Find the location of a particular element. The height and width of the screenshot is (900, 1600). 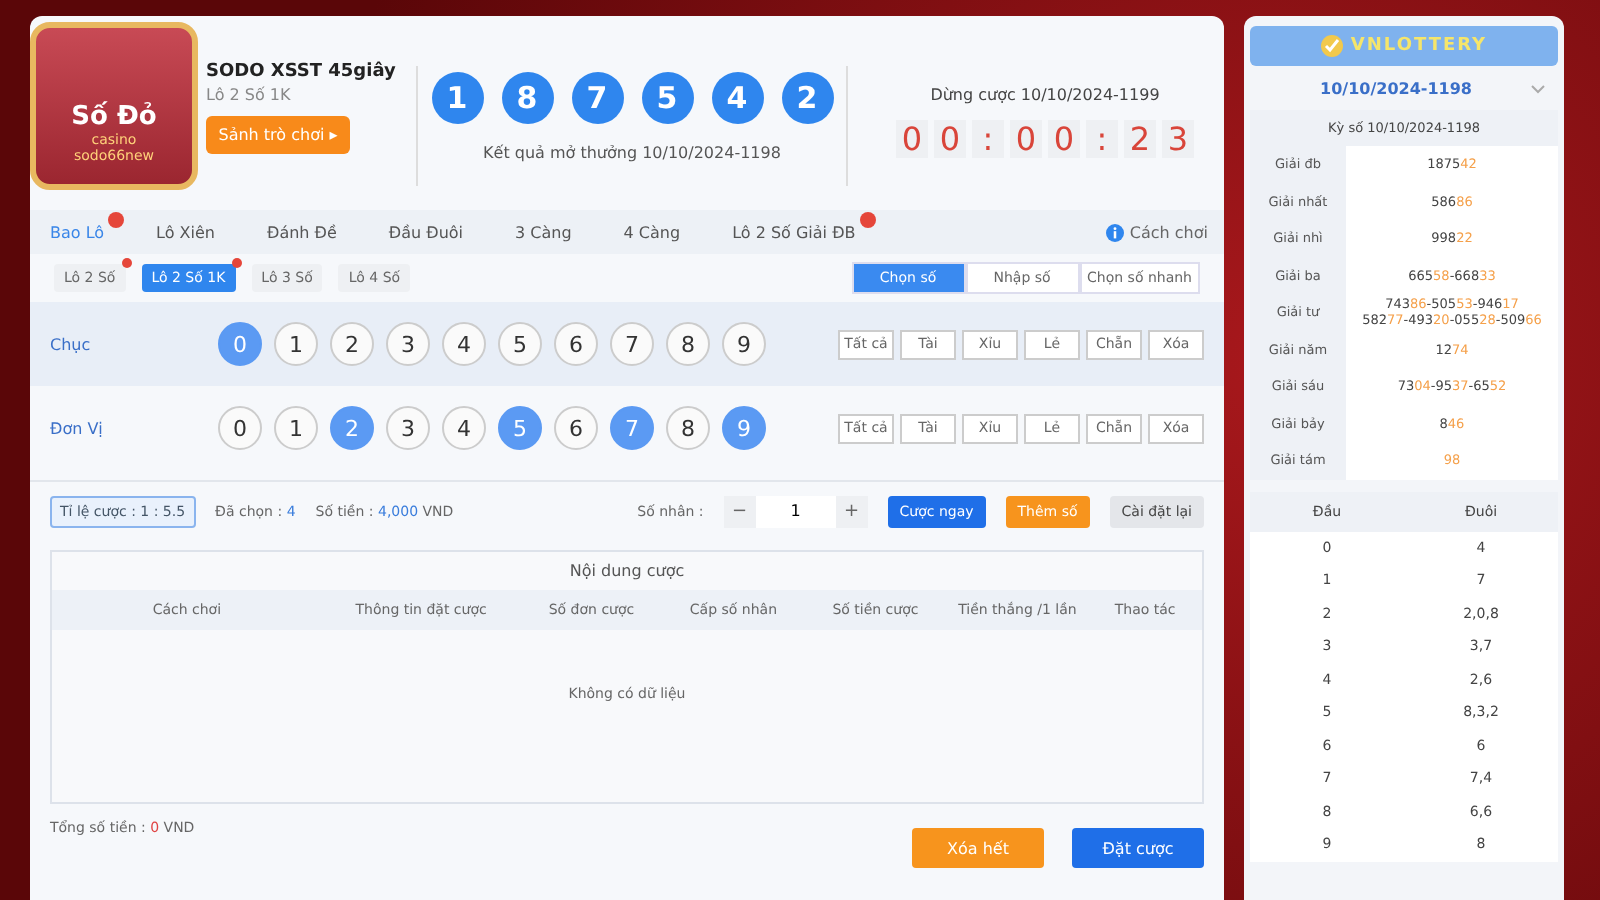

game-tab: 3 Càng is located at coordinates (543, 232).